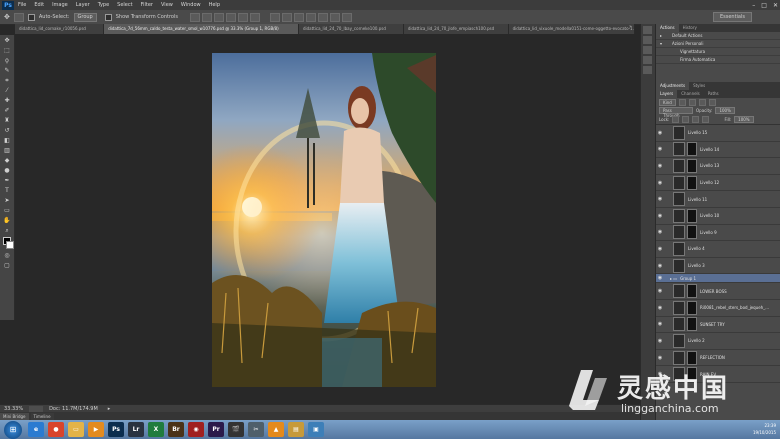  What do you see at coordinates (7, 180) in the screenshot?
I see `pen-tool-icon: ✒` at bounding box center [7, 180].